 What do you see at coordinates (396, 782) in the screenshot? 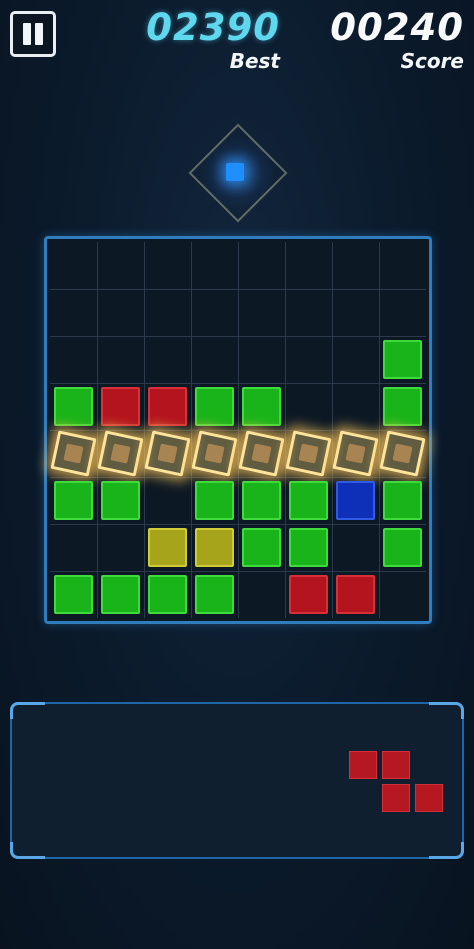
I see `next-piece` at bounding box center [396, 782].